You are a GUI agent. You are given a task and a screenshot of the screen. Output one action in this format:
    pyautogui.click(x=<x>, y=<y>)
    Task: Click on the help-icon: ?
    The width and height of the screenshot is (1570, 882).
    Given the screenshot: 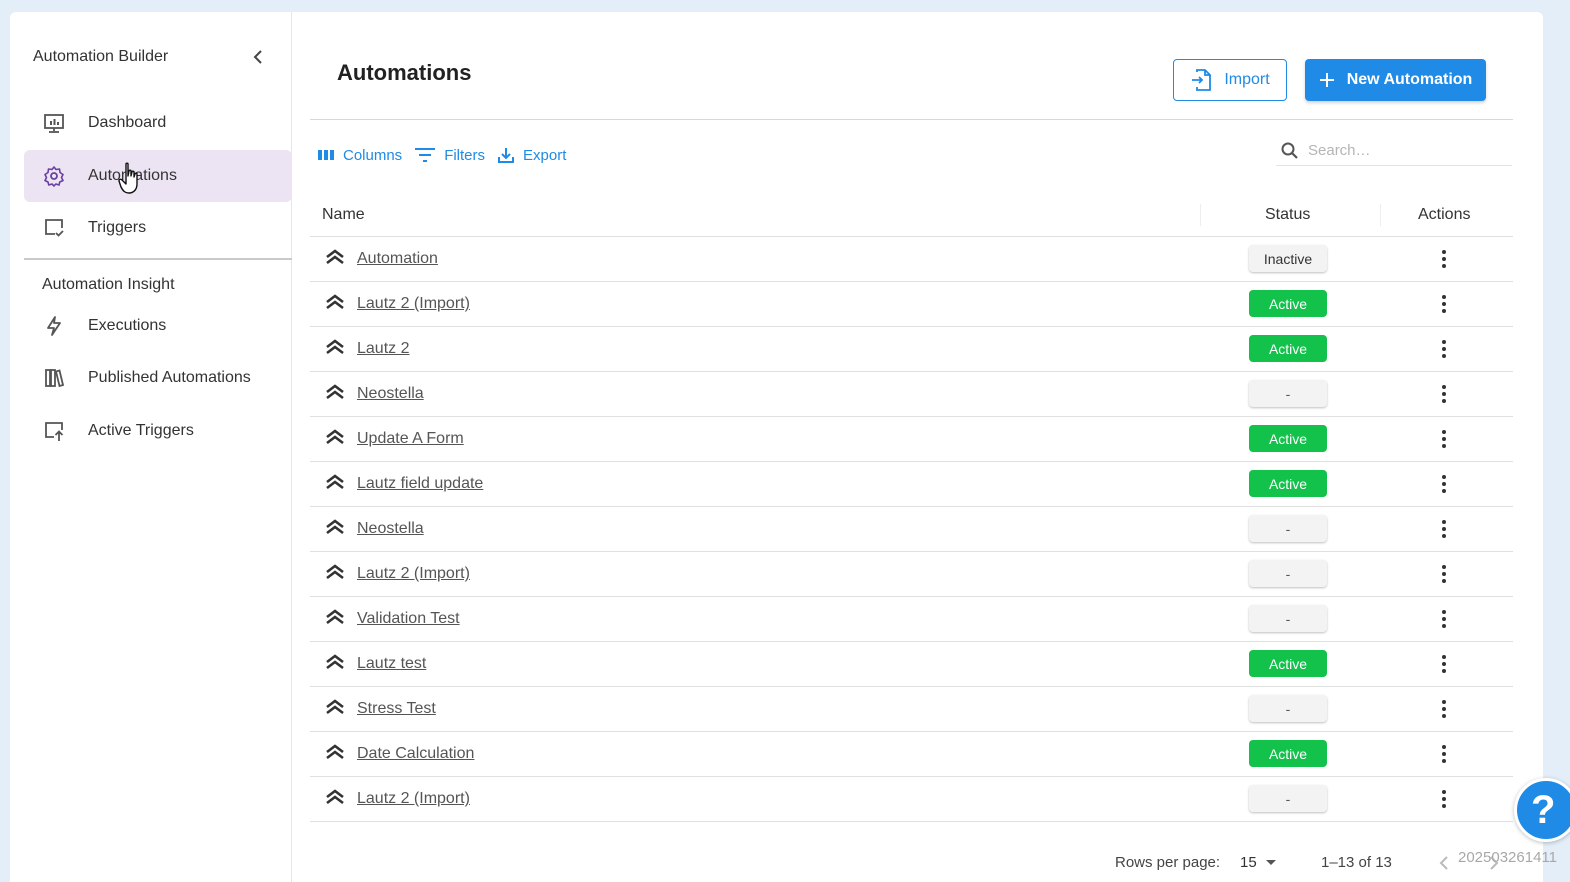 What is the action you would take?
    pyautogui.click(x=1543, y=809)
    